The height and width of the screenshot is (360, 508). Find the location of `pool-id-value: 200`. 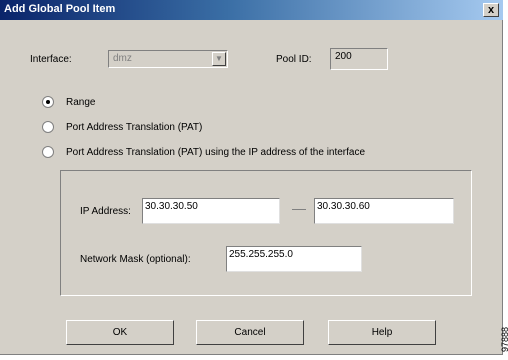

pool-id-value: 200 is located at coordinates (343, 56).